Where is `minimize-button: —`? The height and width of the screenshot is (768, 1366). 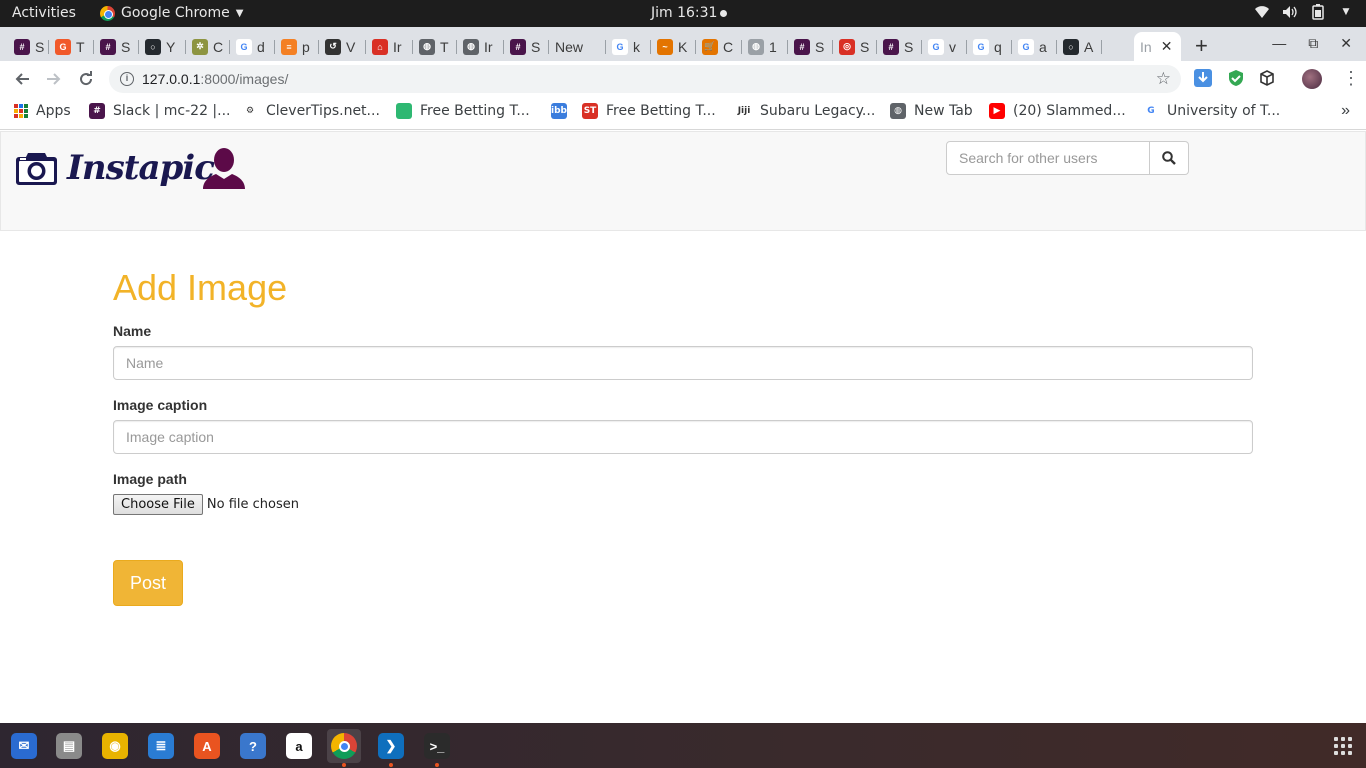 minimize-button: — is located at coordinates (1279, 43).